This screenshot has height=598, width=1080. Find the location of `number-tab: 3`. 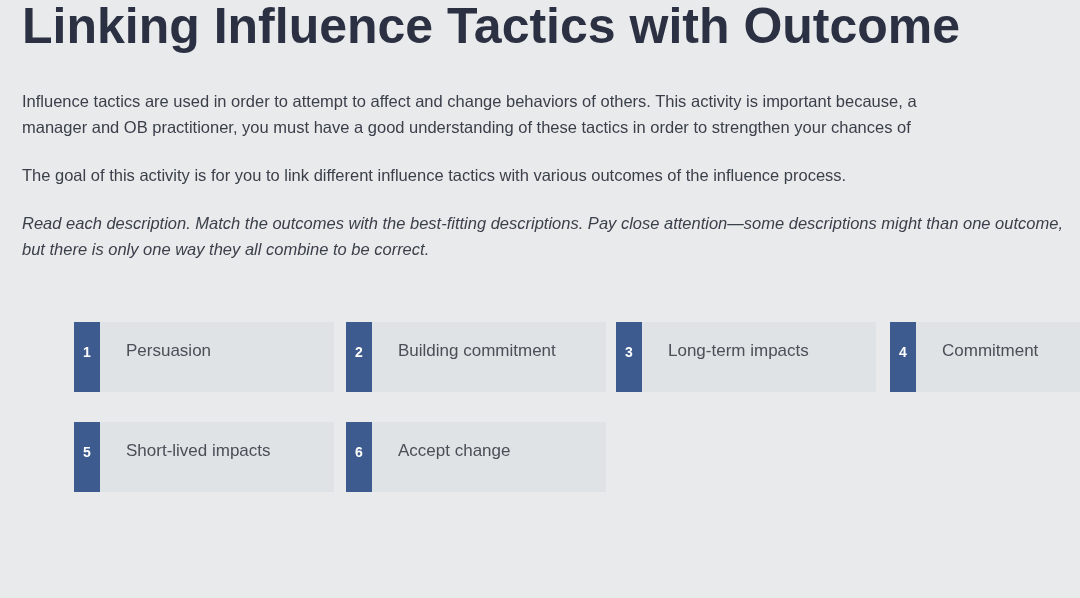

number-tab: 3 is located at coordinates (629, 357).